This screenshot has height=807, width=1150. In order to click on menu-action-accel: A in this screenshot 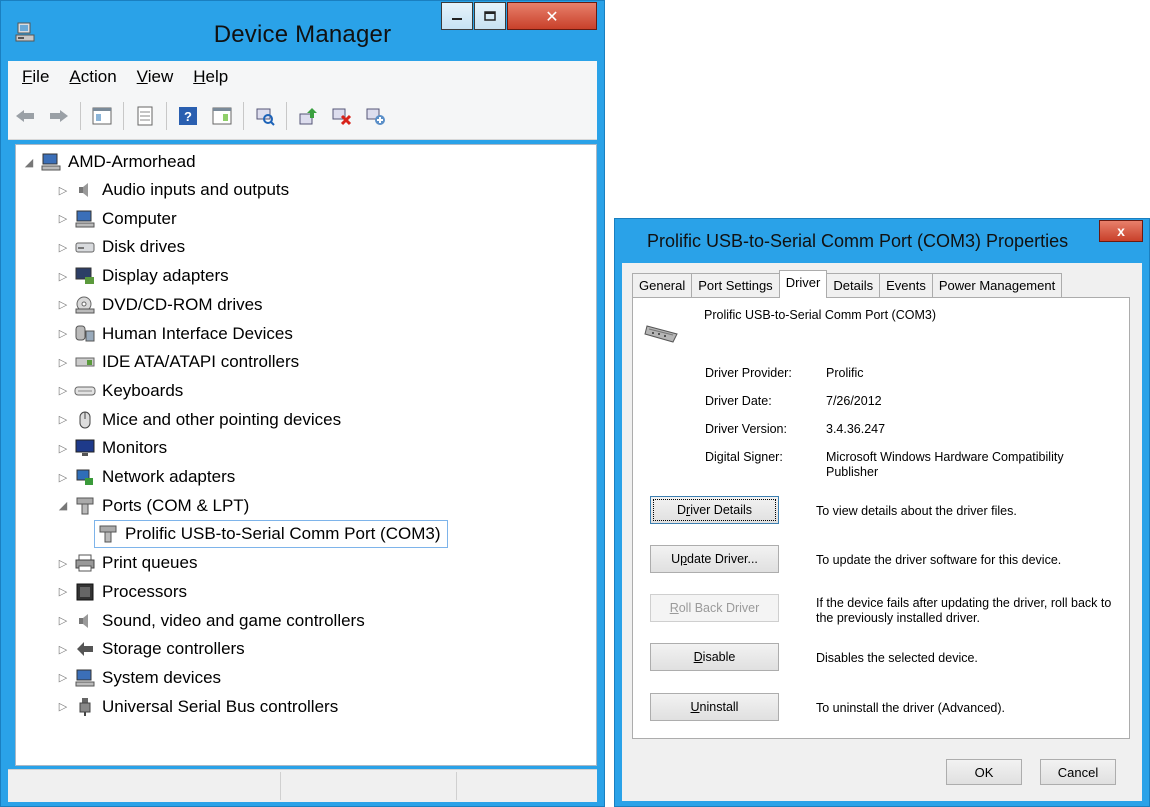, I will do `click(75, 76)`.